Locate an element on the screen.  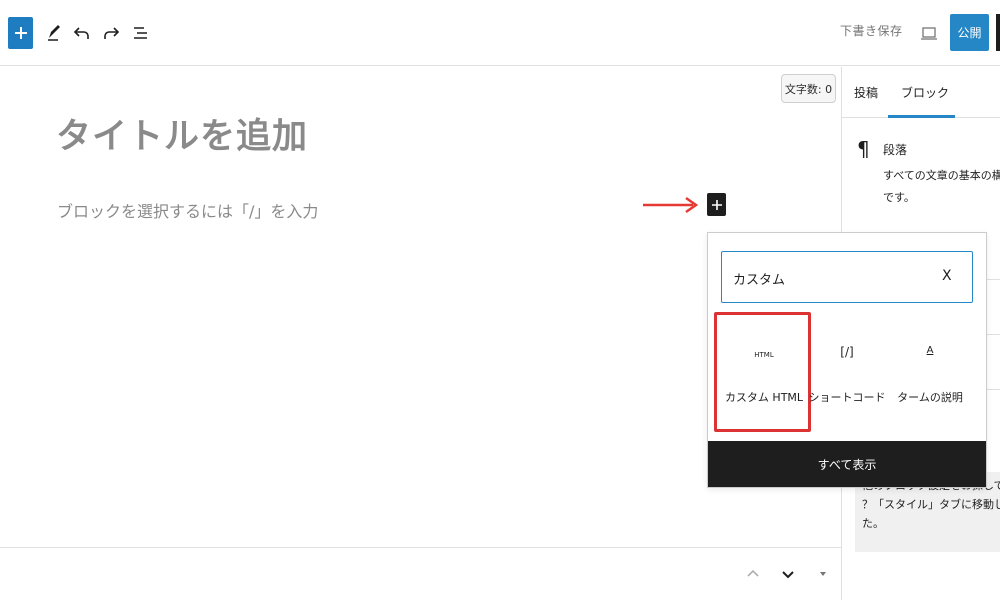
word-count-badge: 文字数: 0 is located at coordinates (808, 88).